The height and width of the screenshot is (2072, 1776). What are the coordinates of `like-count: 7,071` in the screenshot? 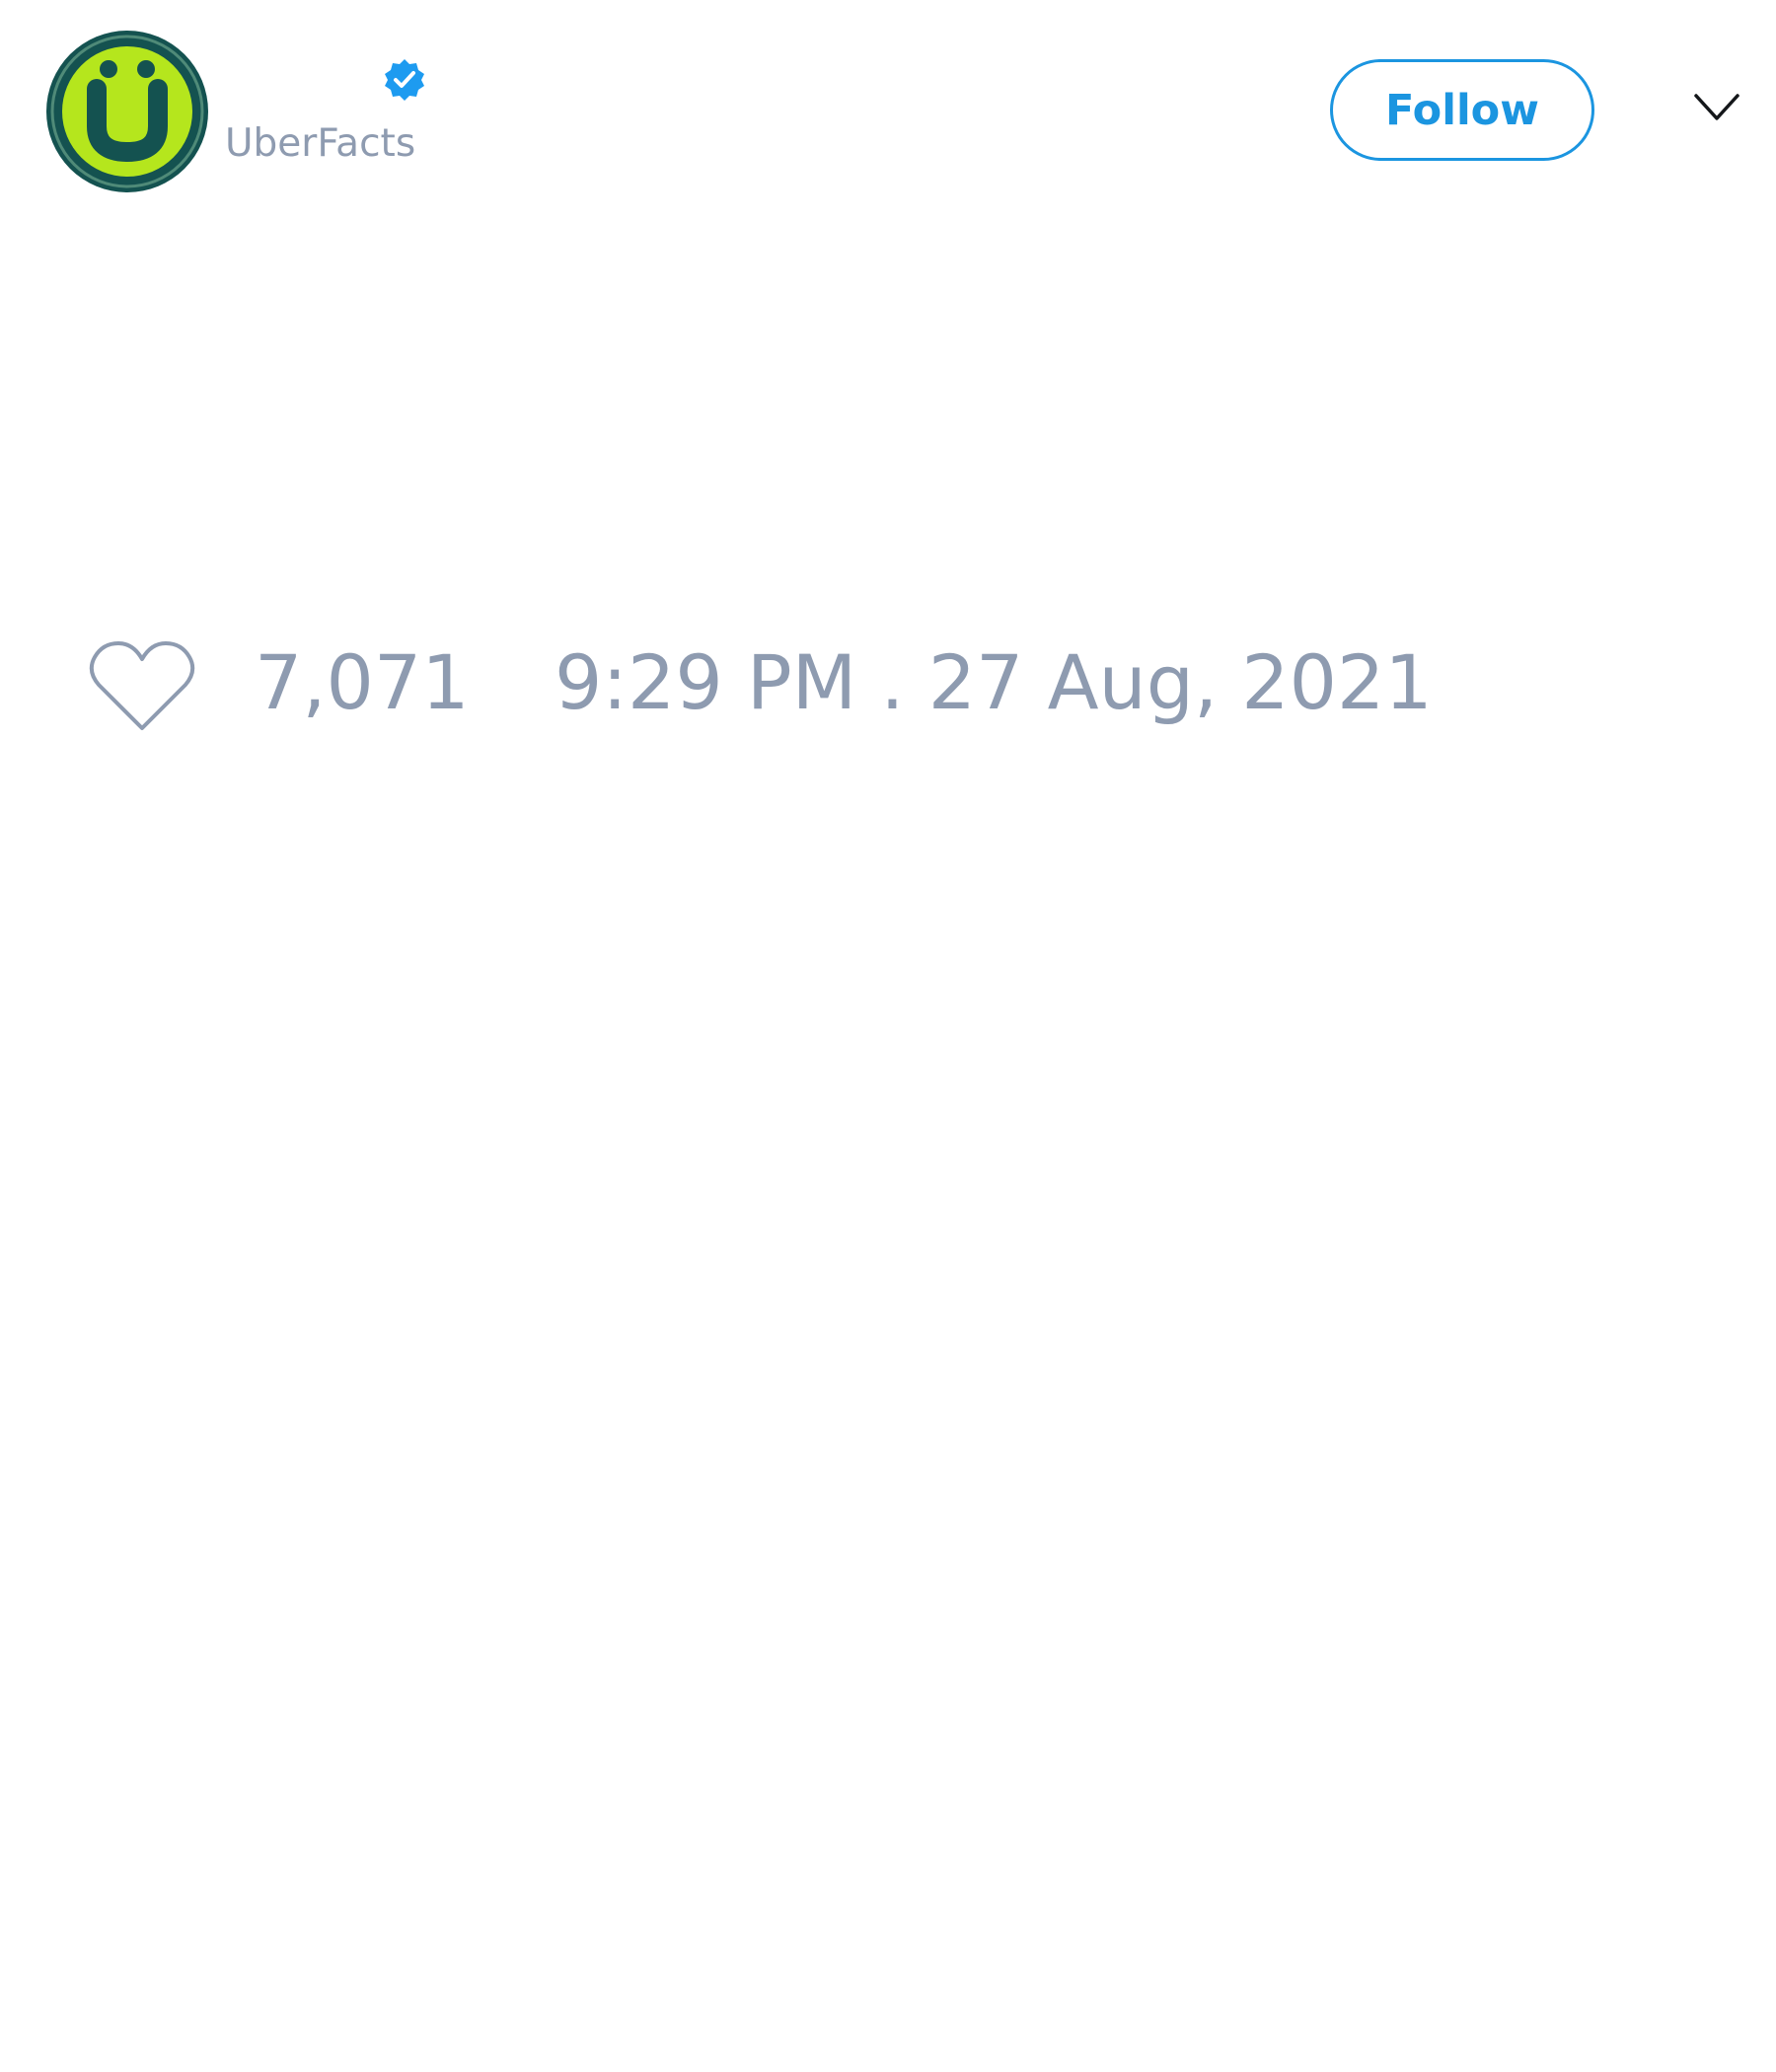 It's located at (363, 682).